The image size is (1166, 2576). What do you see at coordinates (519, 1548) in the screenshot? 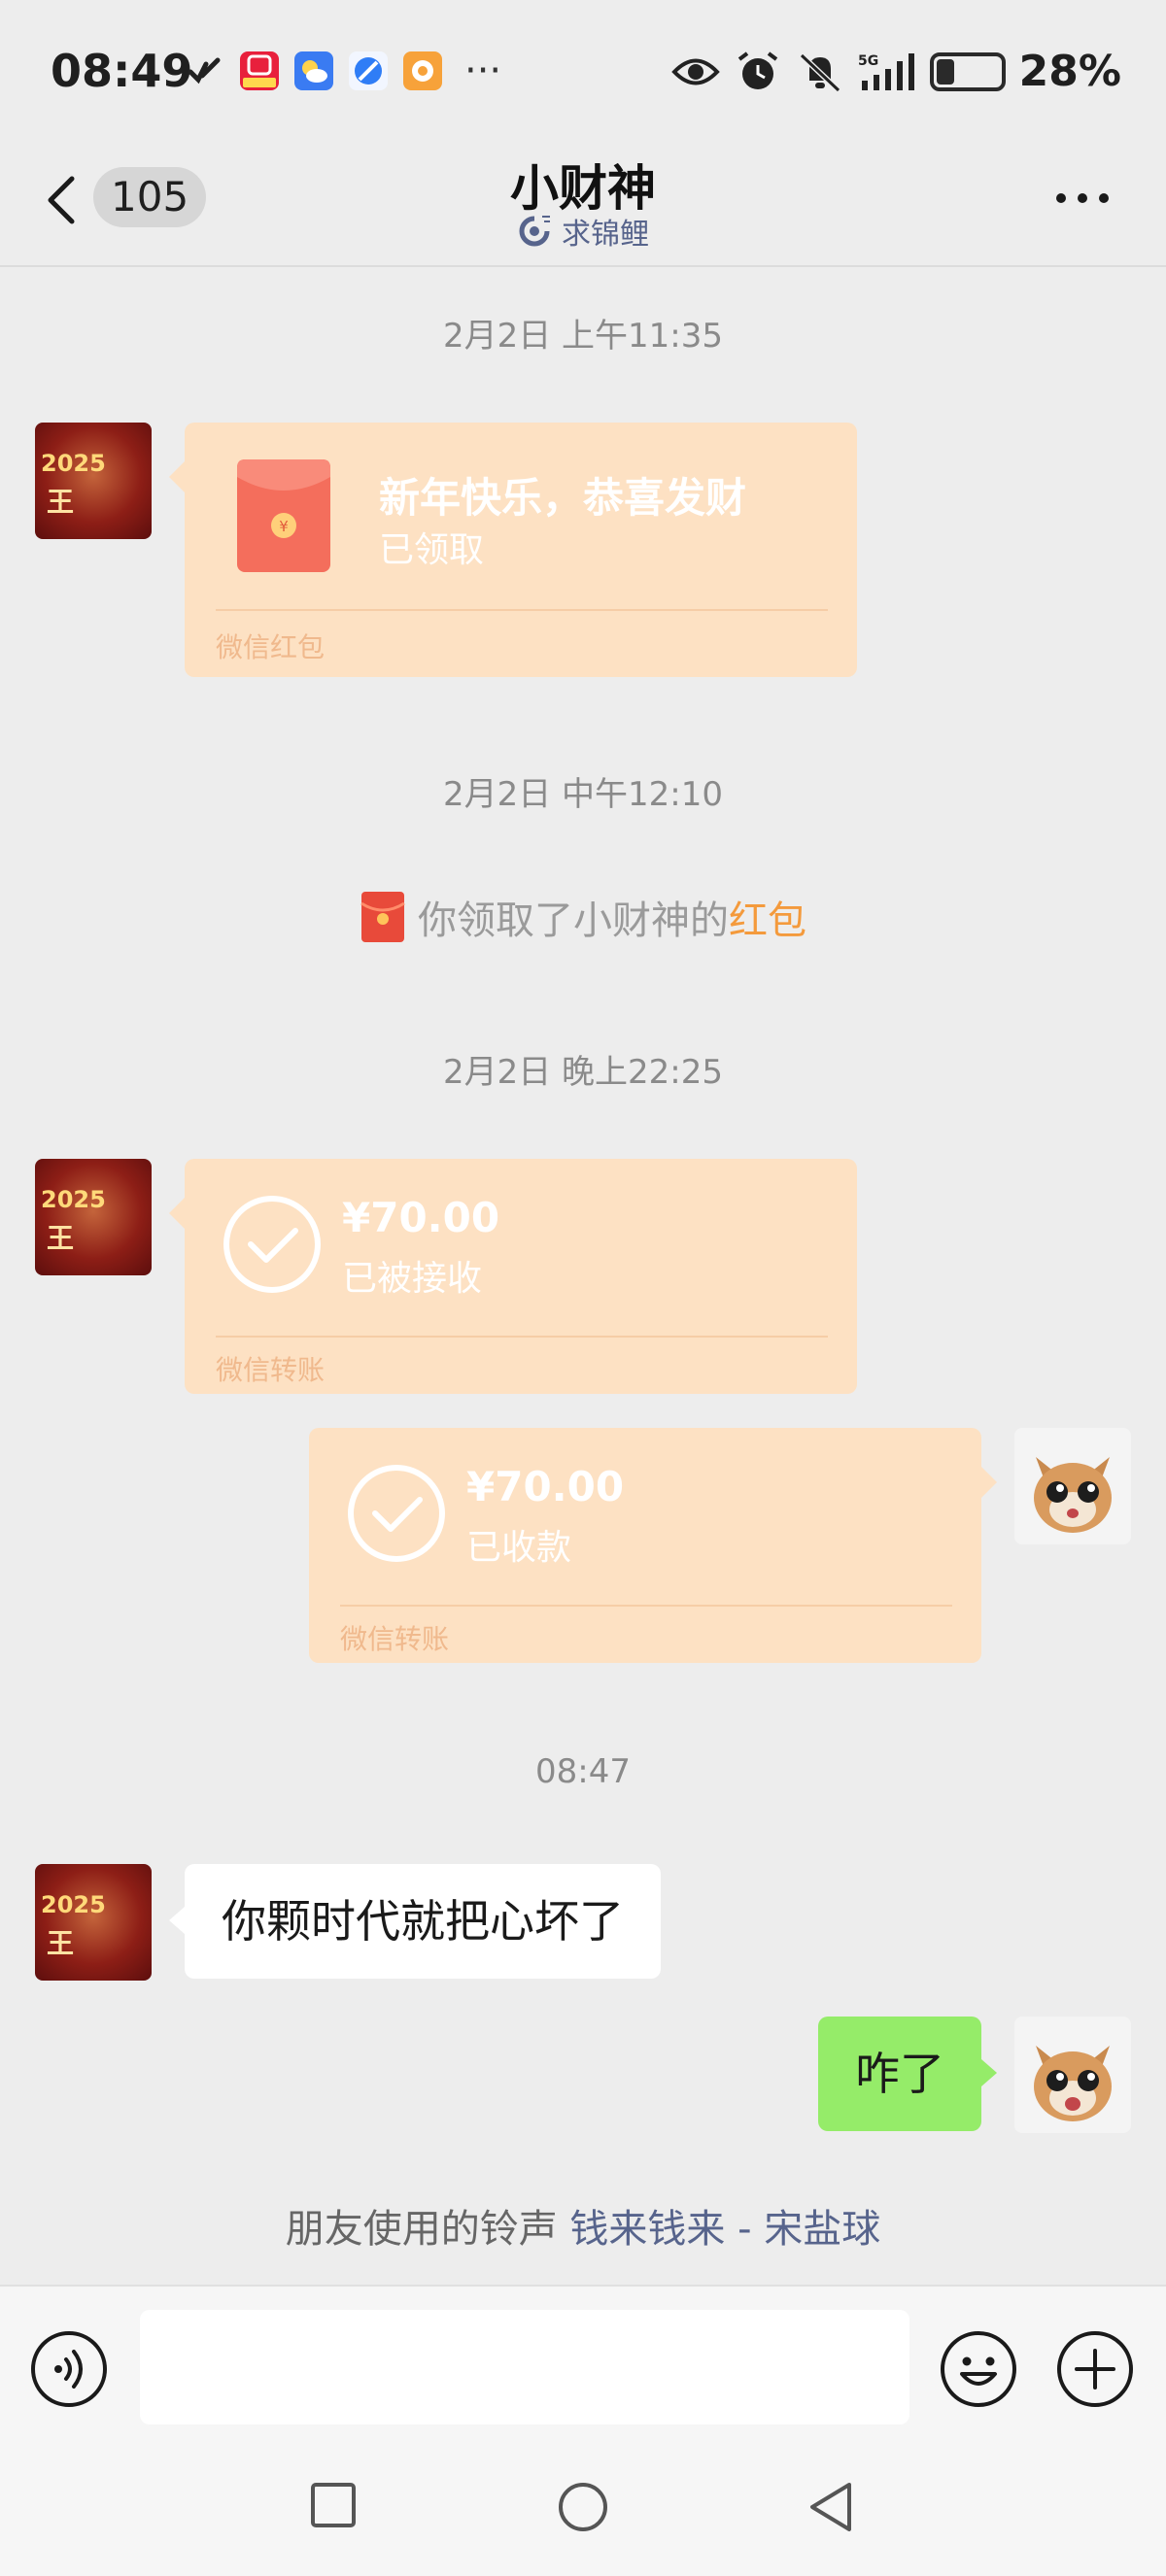
I see `transfer-status: 已收款` at bounding box center [519, 1548].